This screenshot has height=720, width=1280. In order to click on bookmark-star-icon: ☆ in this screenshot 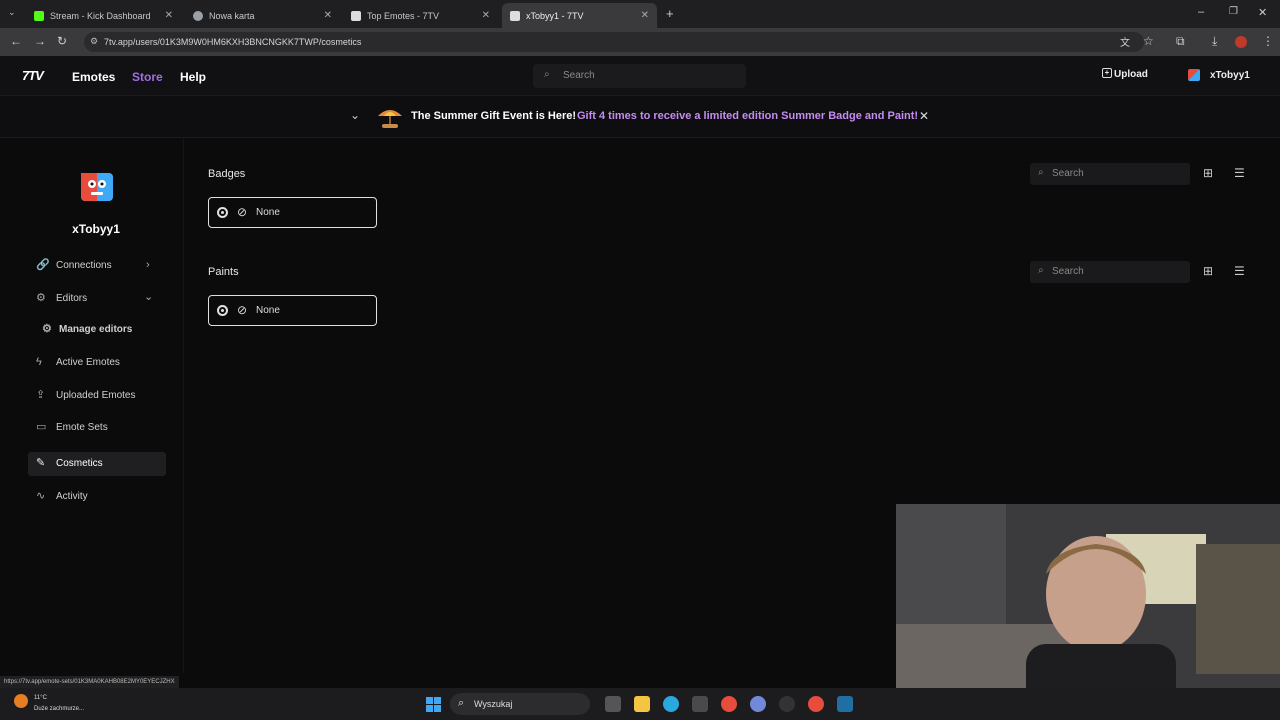, I will do `click(1148, 41)`.